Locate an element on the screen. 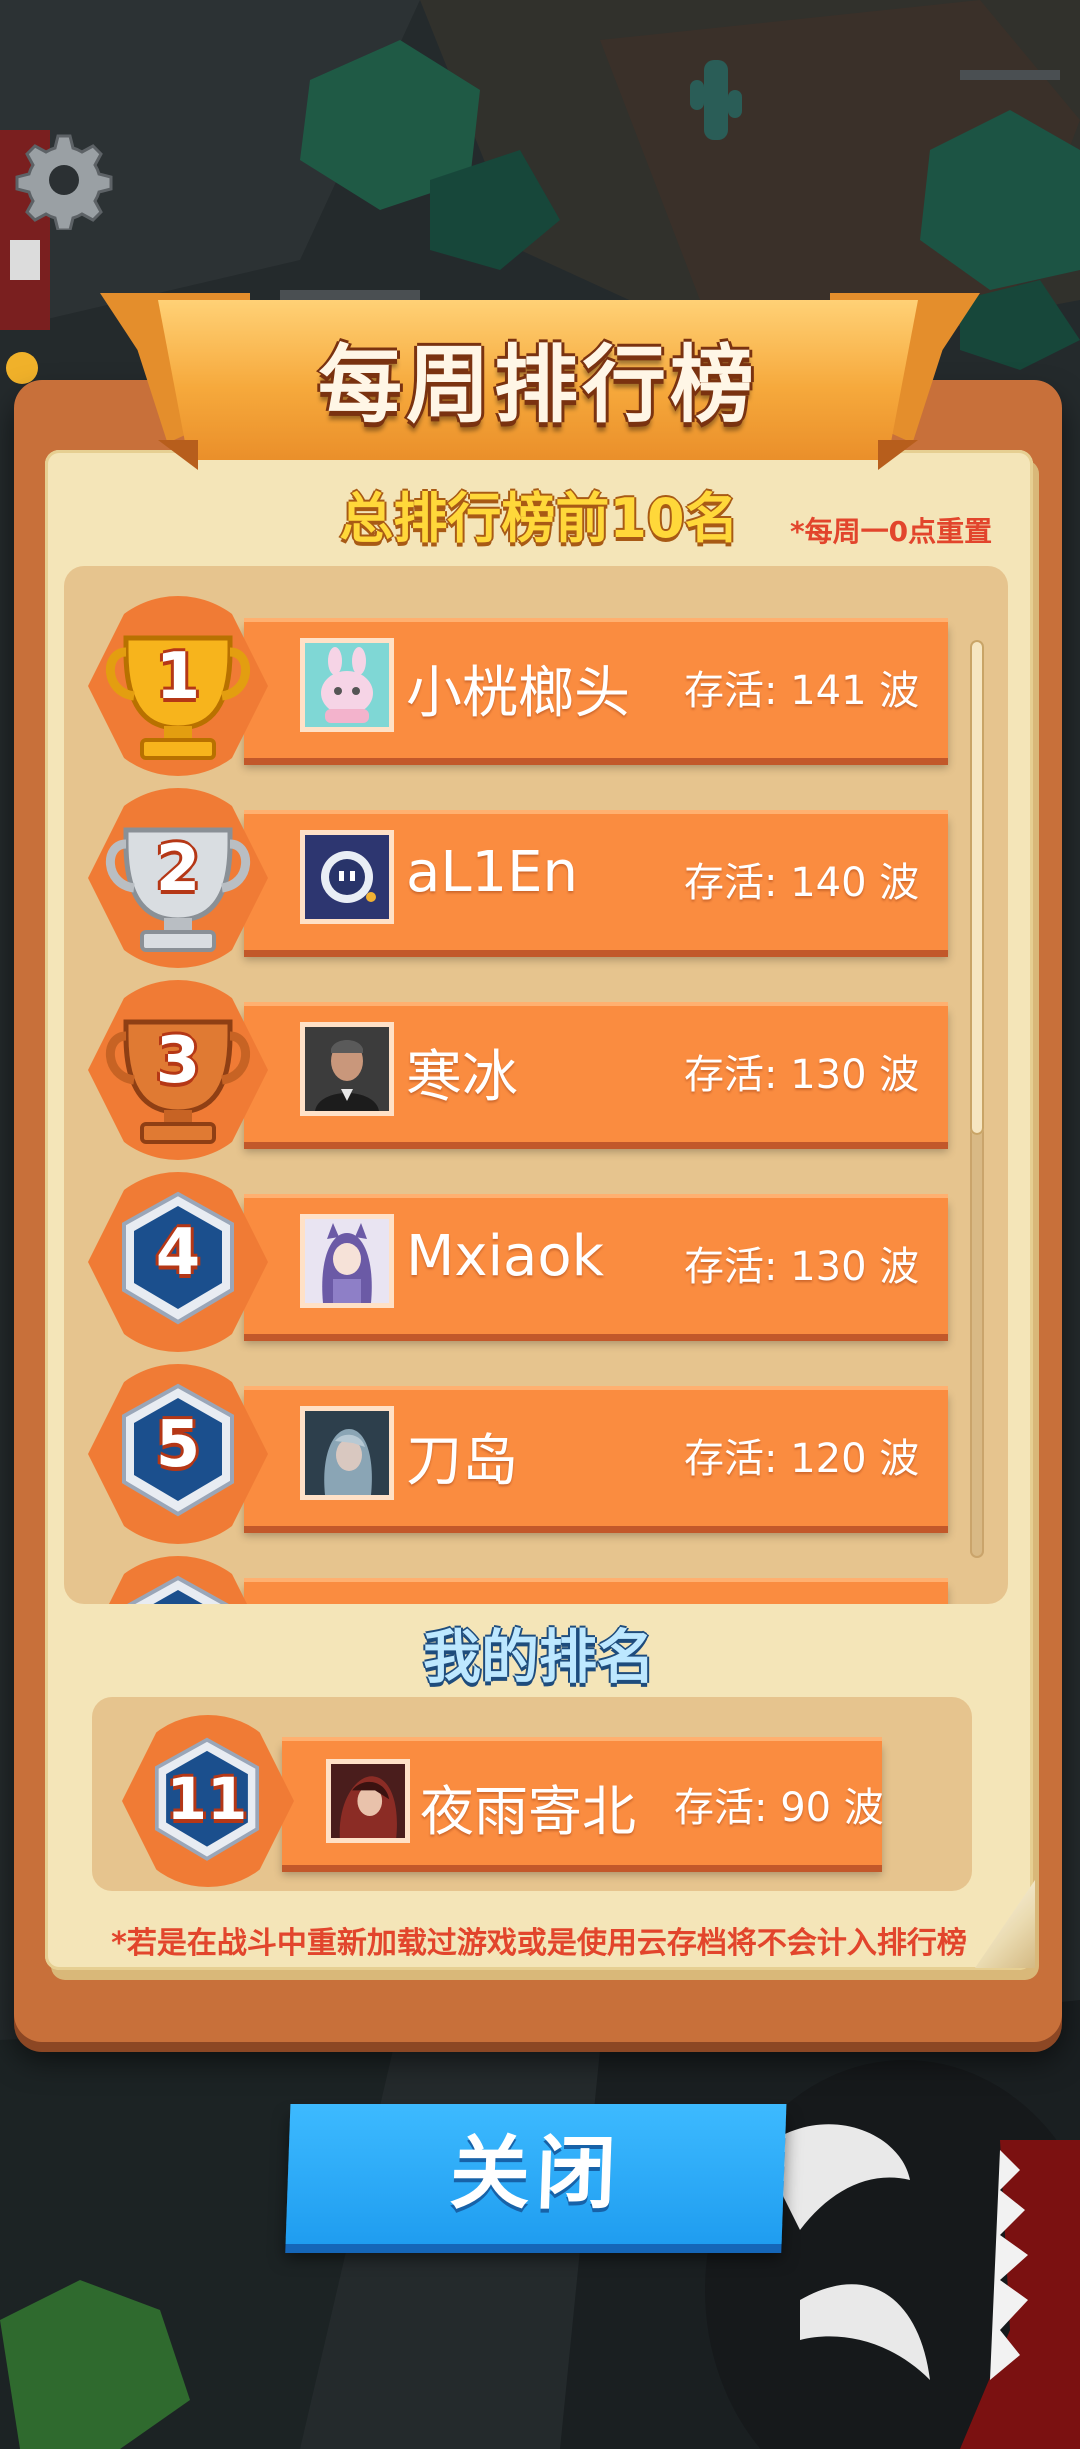  my-rank-row: 11 夜雨寄北 存活: 90 波 is located at coordinates (532, 1794).